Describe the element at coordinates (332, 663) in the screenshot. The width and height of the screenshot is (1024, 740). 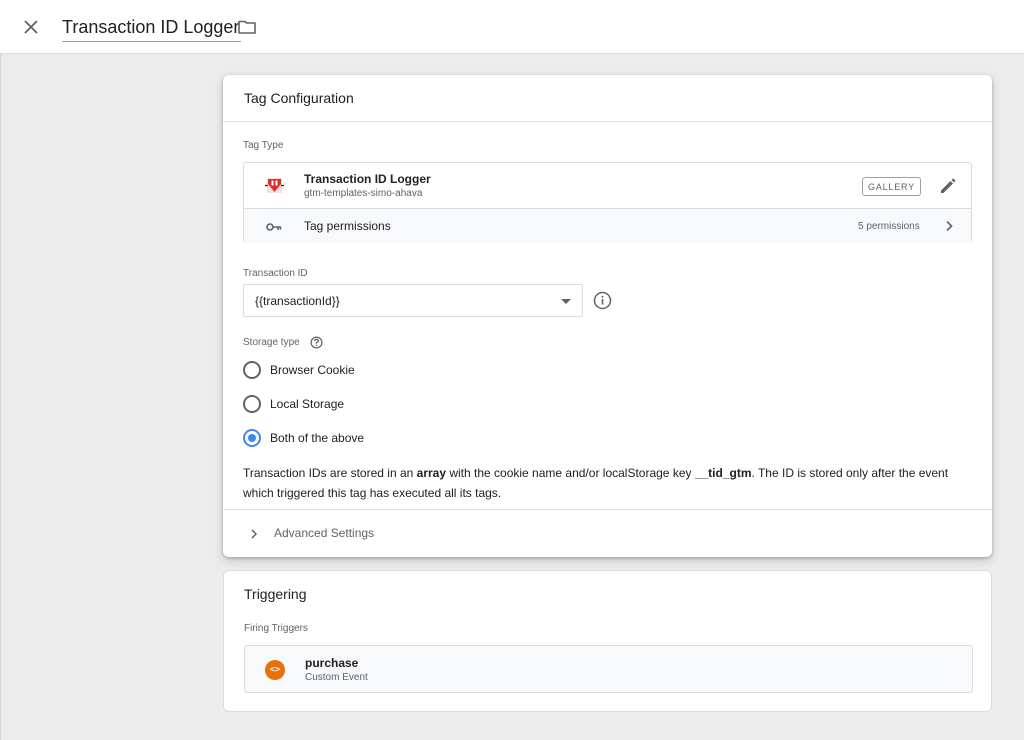
I see `trigger-name: purchase` at that location.